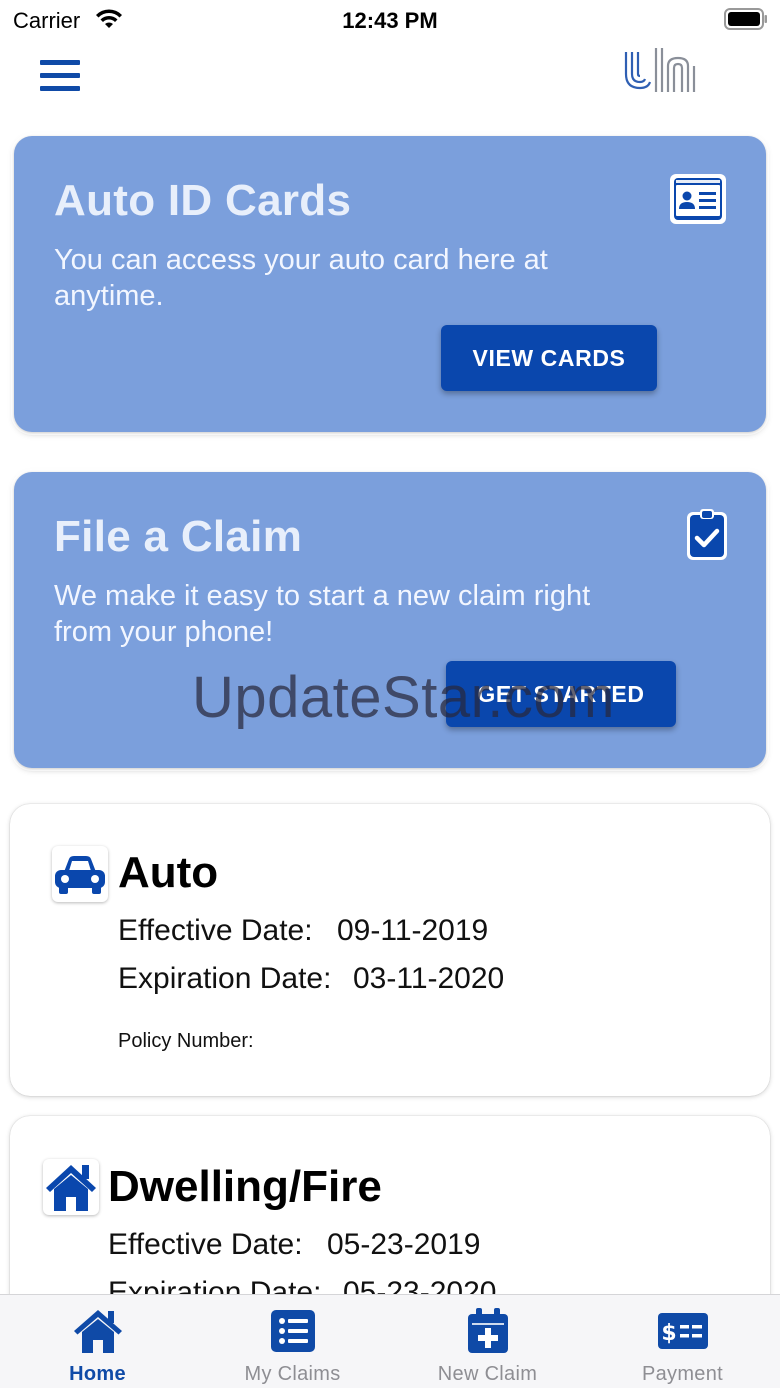  What do you see at coordinates (549, 358) in the screenshot?
I see `view-cards-button: VIEW CARDS` at bounding box center [549, 358].